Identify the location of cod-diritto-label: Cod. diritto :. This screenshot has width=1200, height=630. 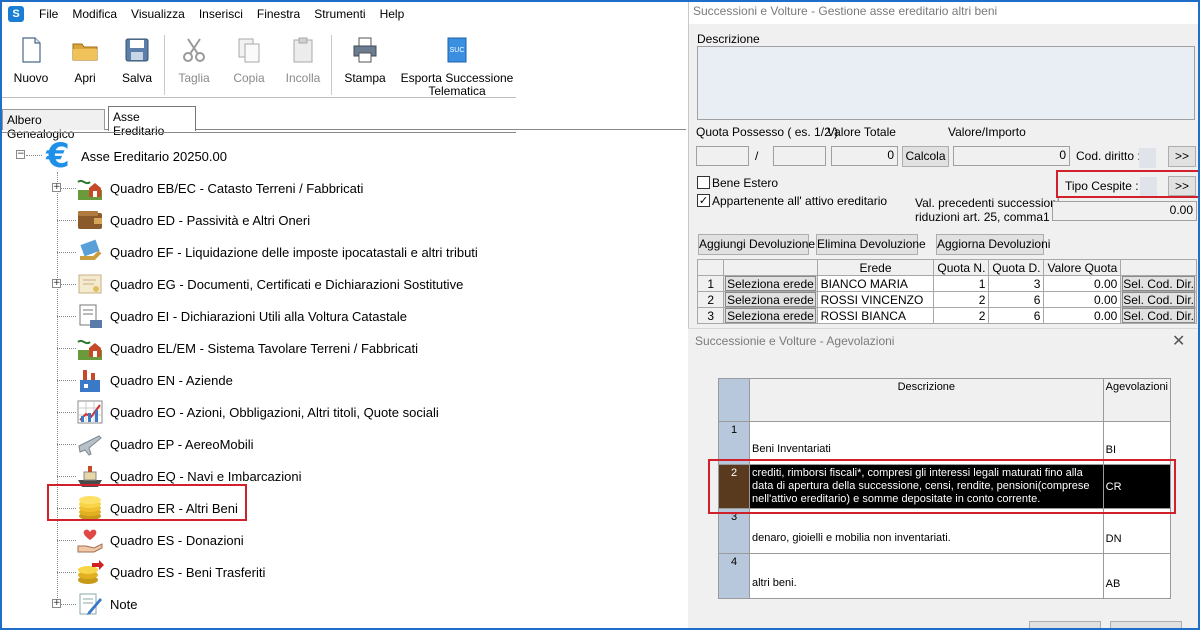
(1108, 156).